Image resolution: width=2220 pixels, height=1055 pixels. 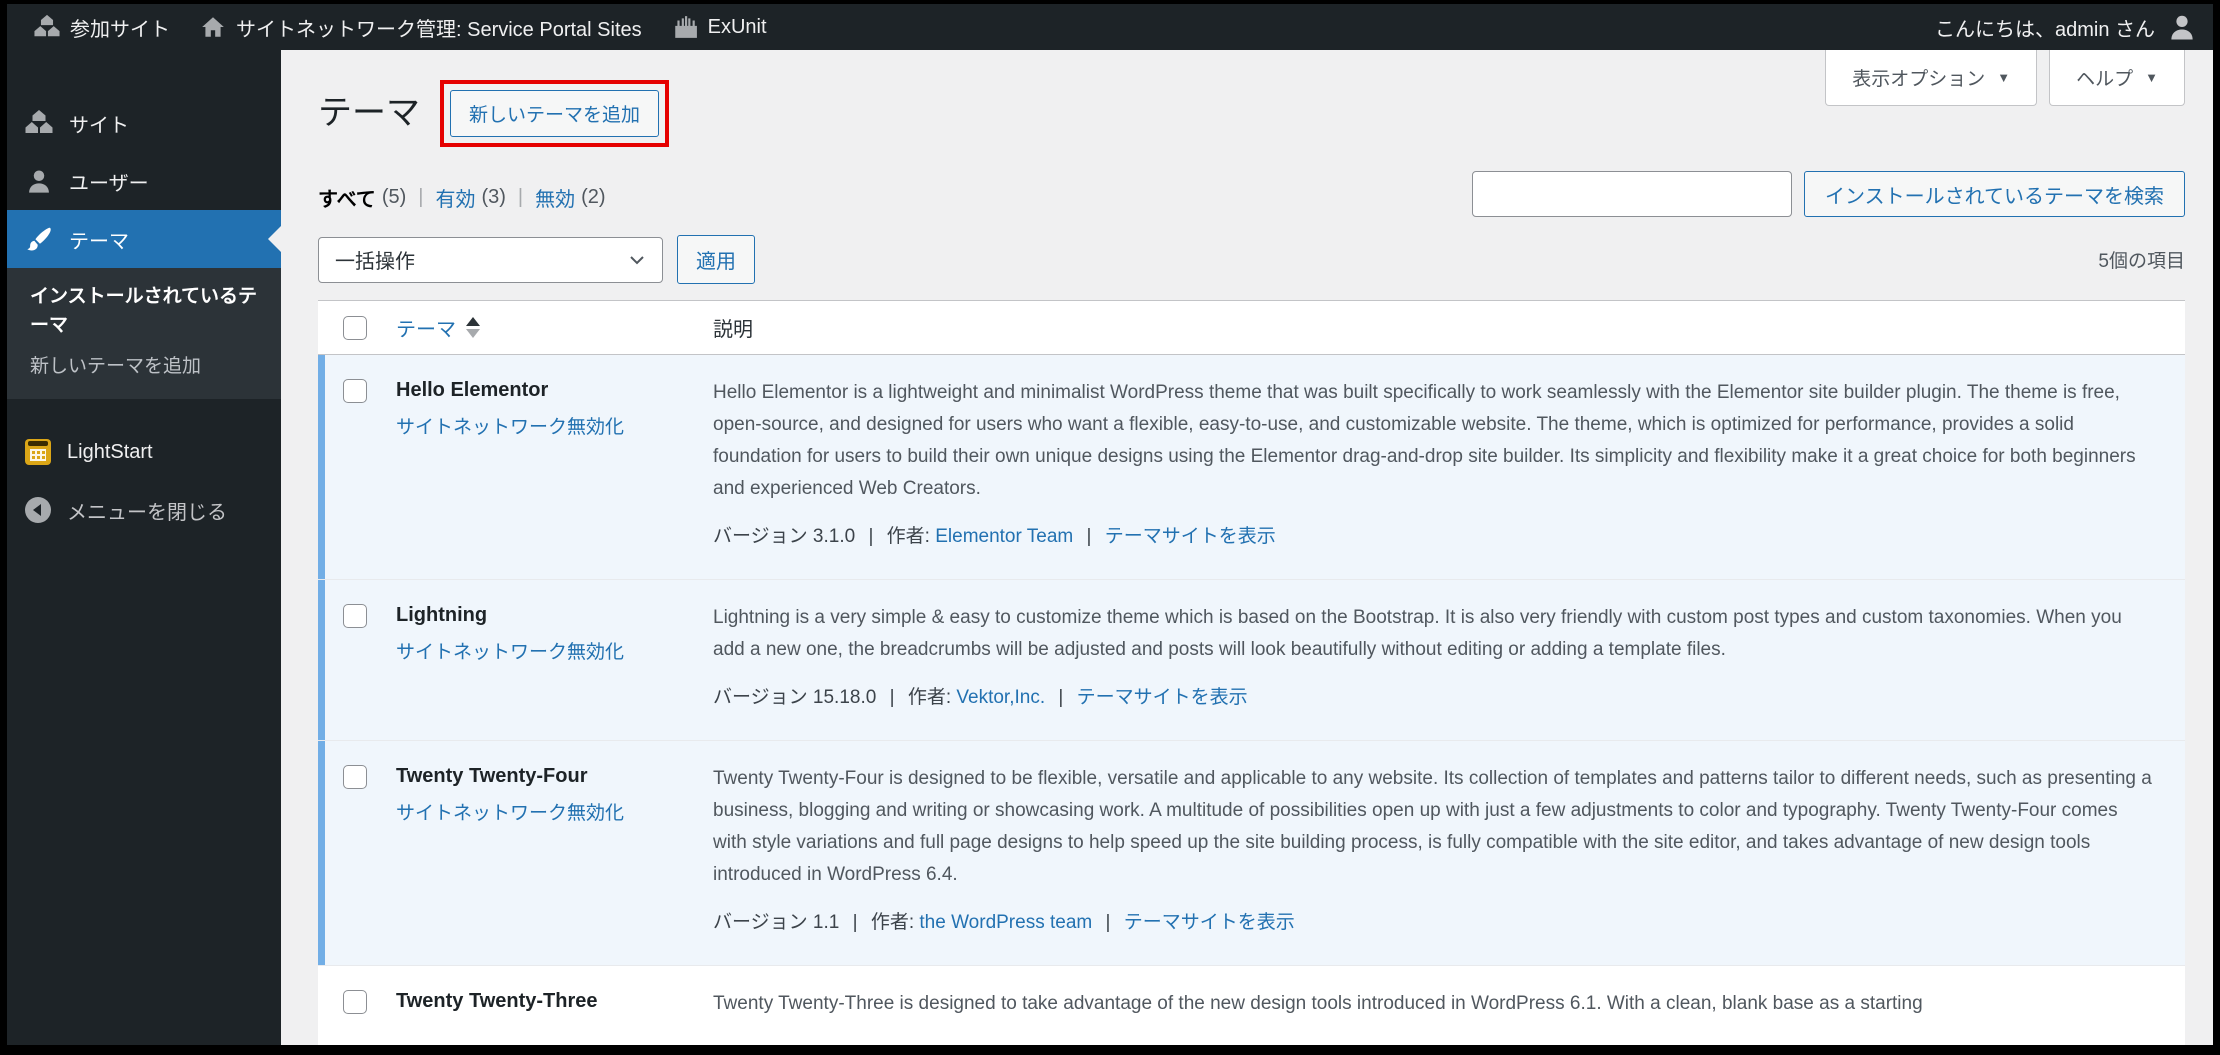 I want to click on page-title: テーマ, so click(x=369, y=113).